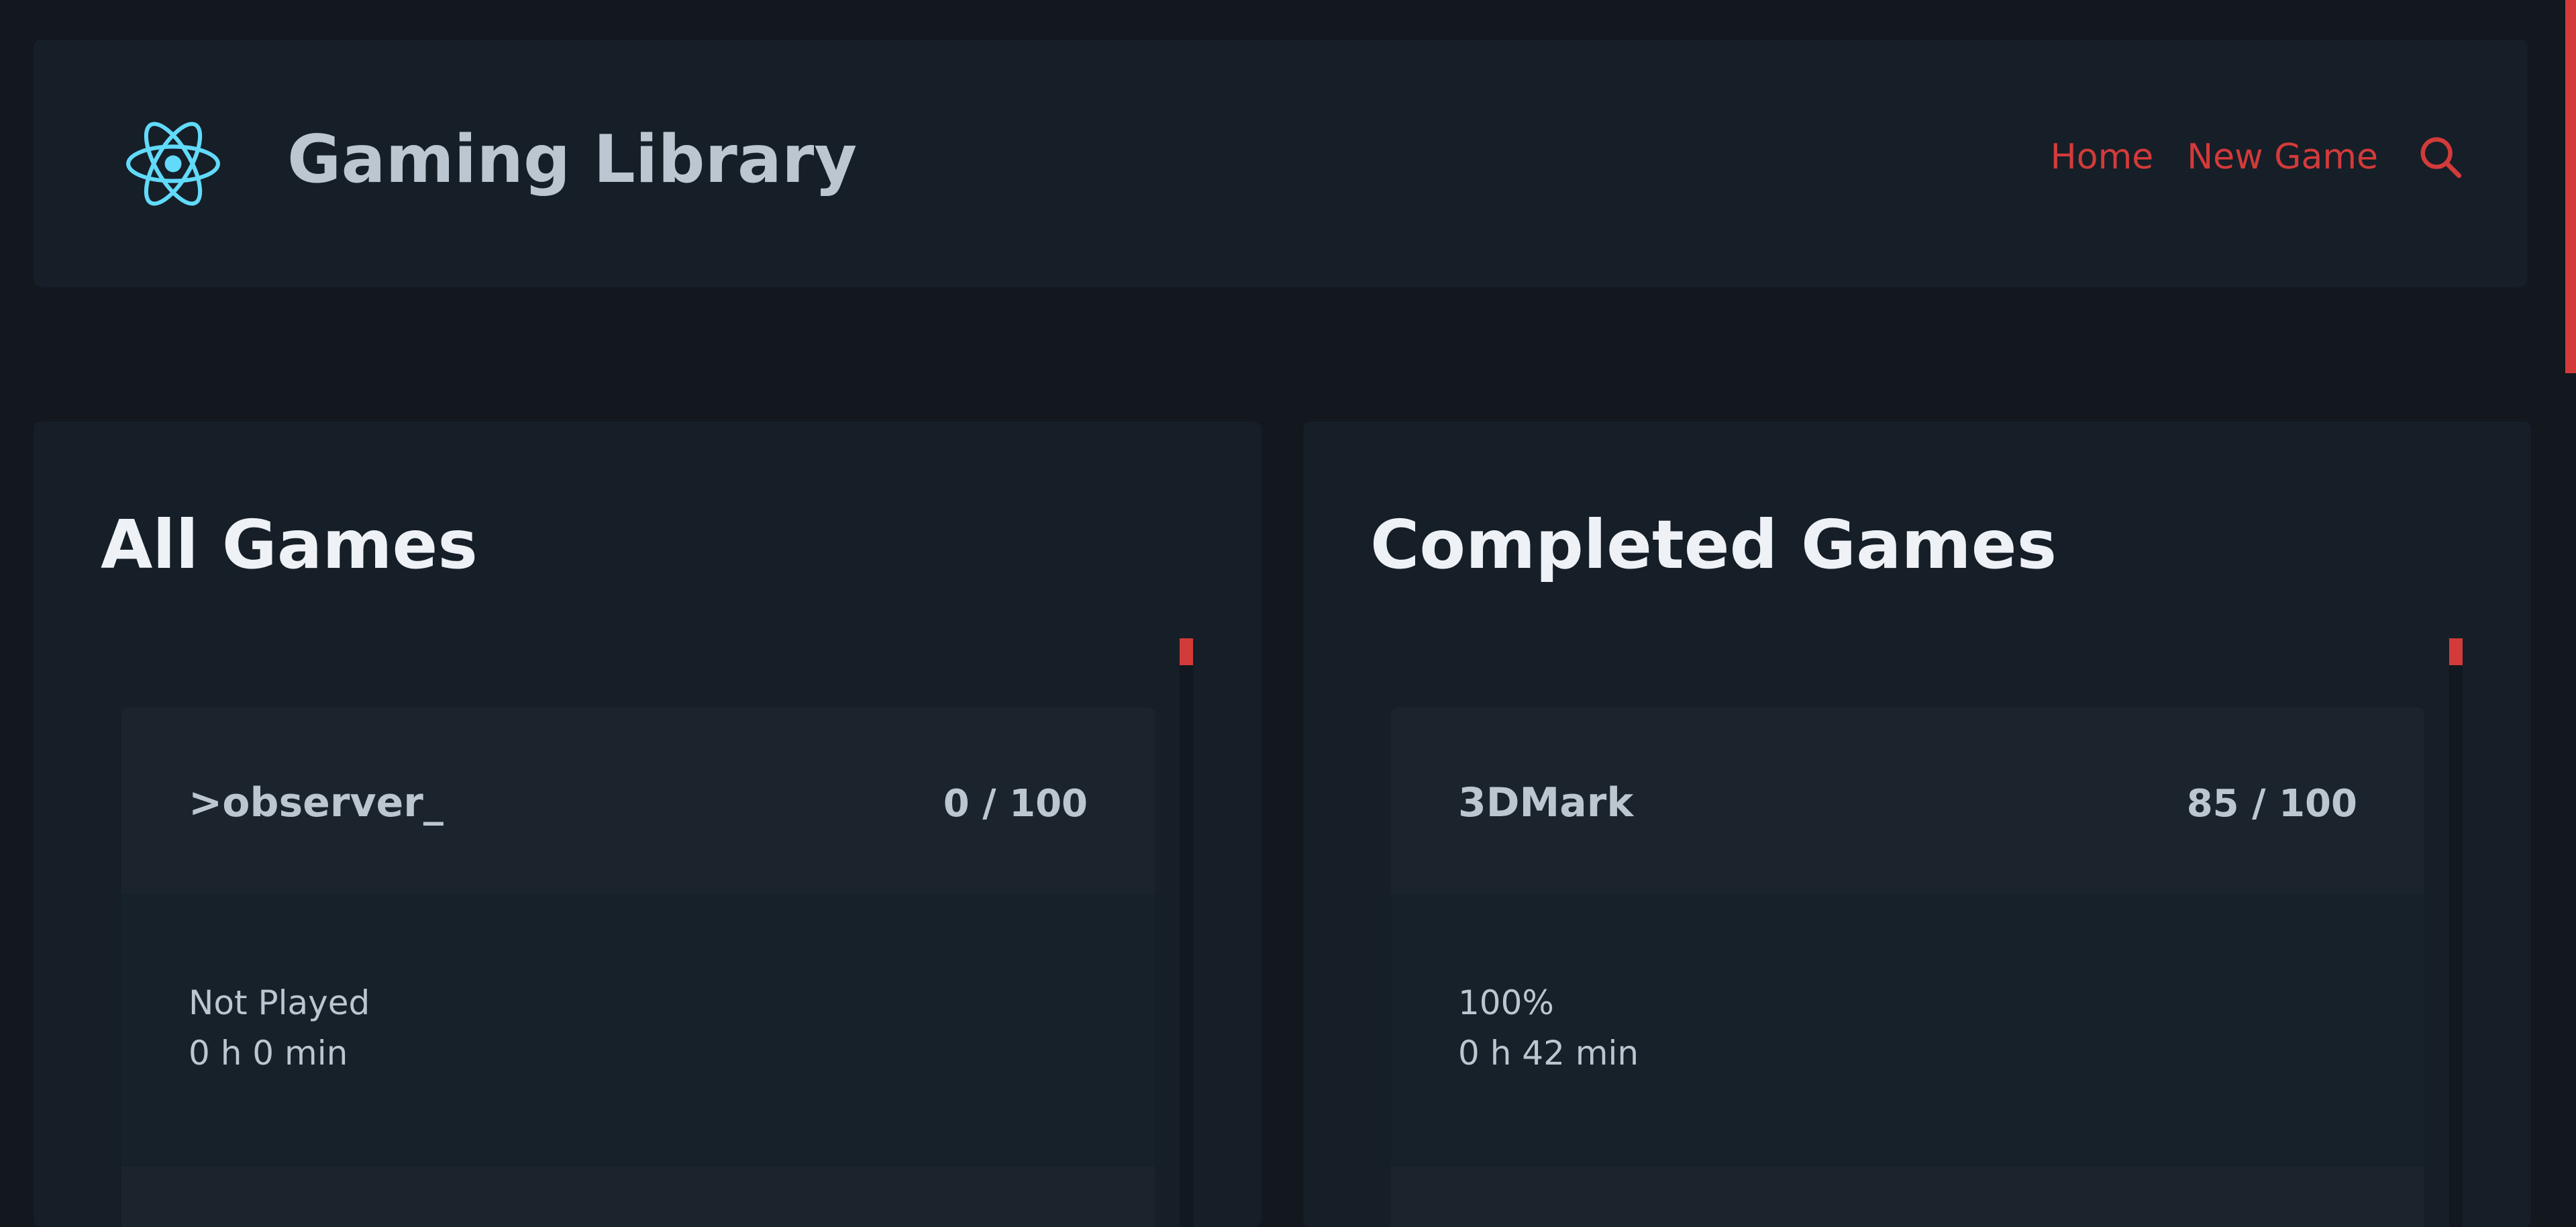 This screenshot has width=2576, height=1227. I want to click on game-playtime: 0 h 42 min, so click(1548, 1053).